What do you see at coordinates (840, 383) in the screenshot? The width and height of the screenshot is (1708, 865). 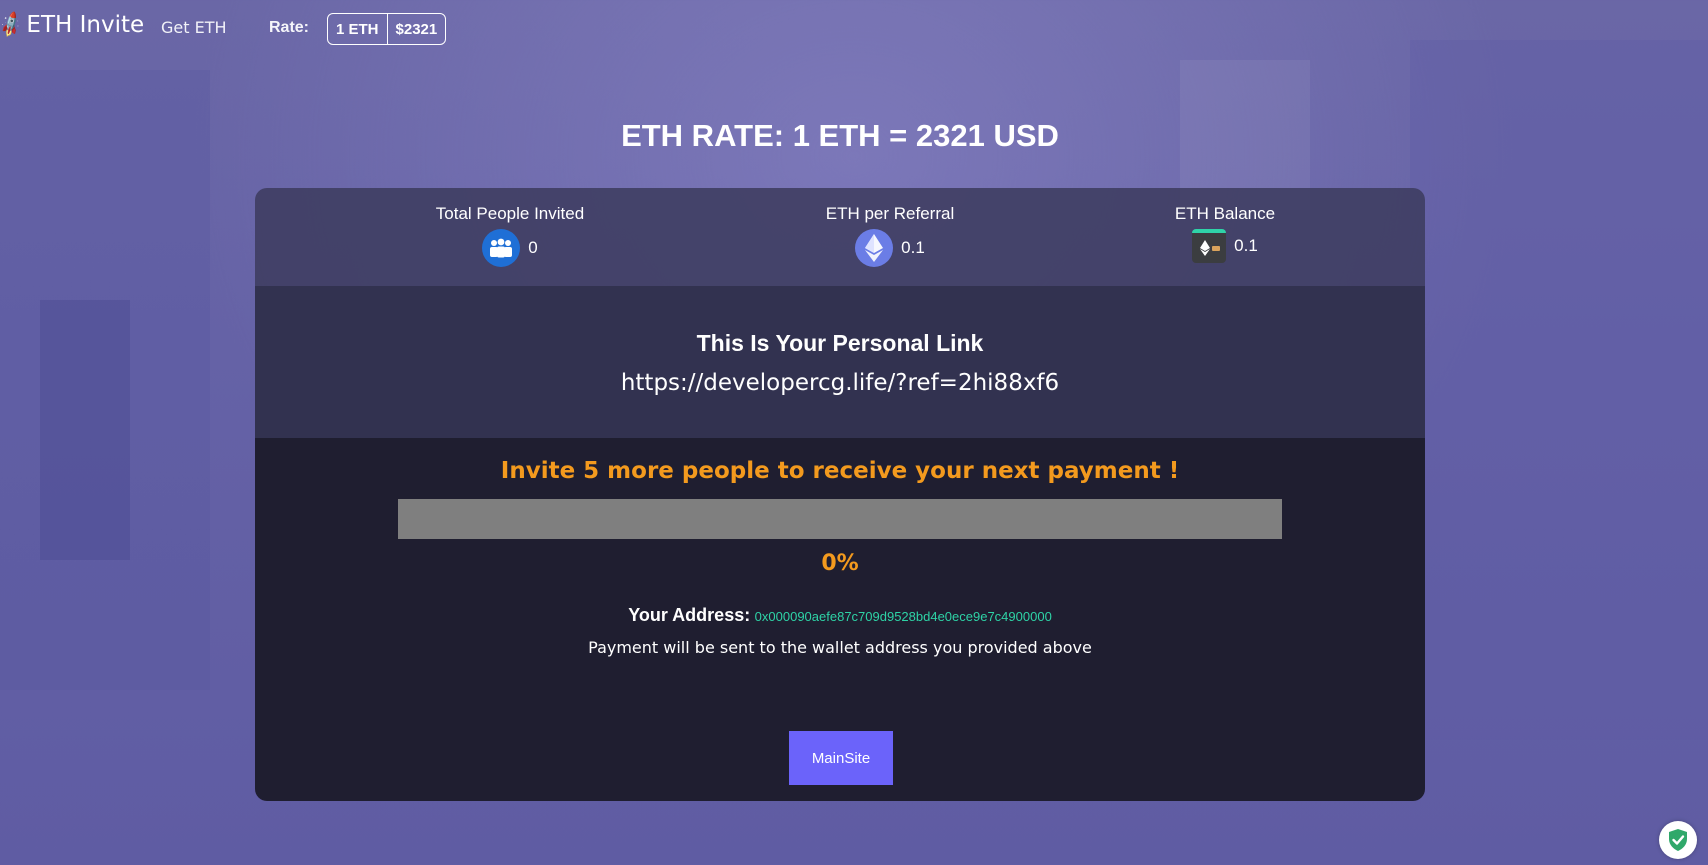 I see `personal-link-url: https://developercg.life/?ref=2hi88xf6` at bounding box center [840, 383].